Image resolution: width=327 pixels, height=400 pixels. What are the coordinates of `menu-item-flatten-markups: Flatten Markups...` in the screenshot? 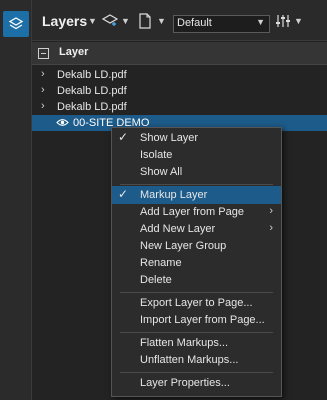 It's located at (196, 343).